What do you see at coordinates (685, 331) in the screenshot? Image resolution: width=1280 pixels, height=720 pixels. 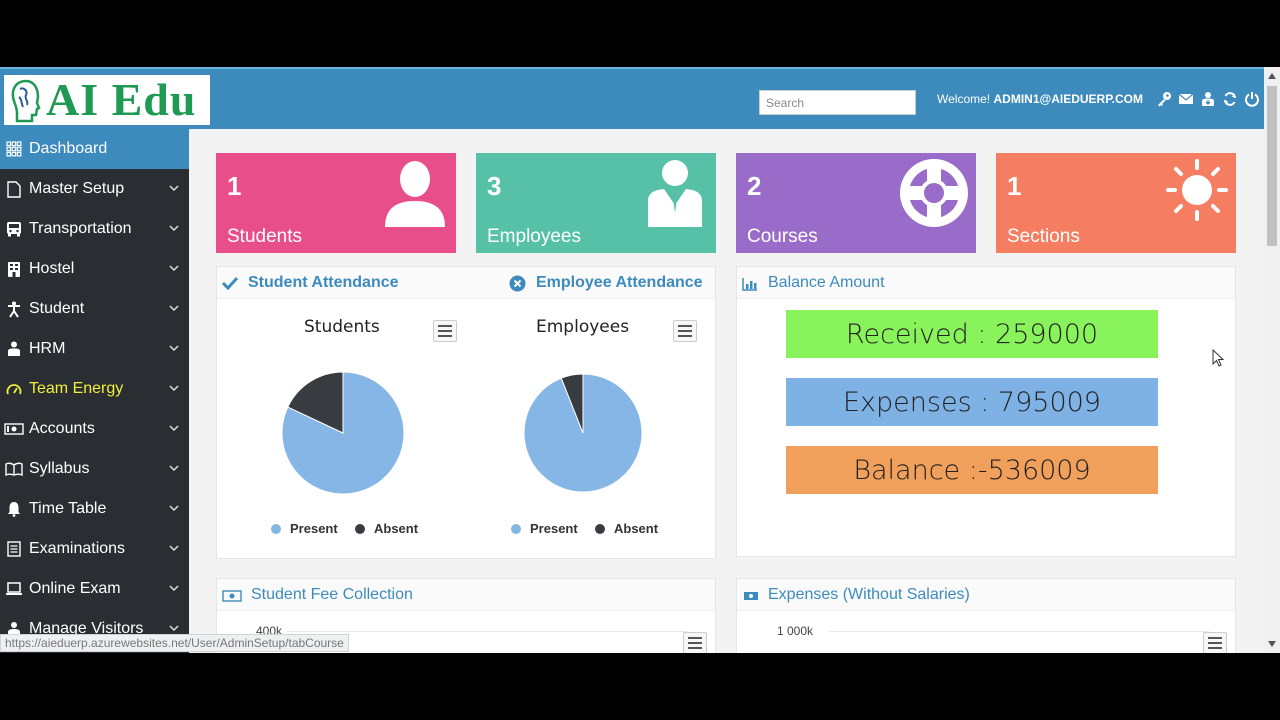 I see `employees-chart-menu-button` at bounding box center [685, 331].